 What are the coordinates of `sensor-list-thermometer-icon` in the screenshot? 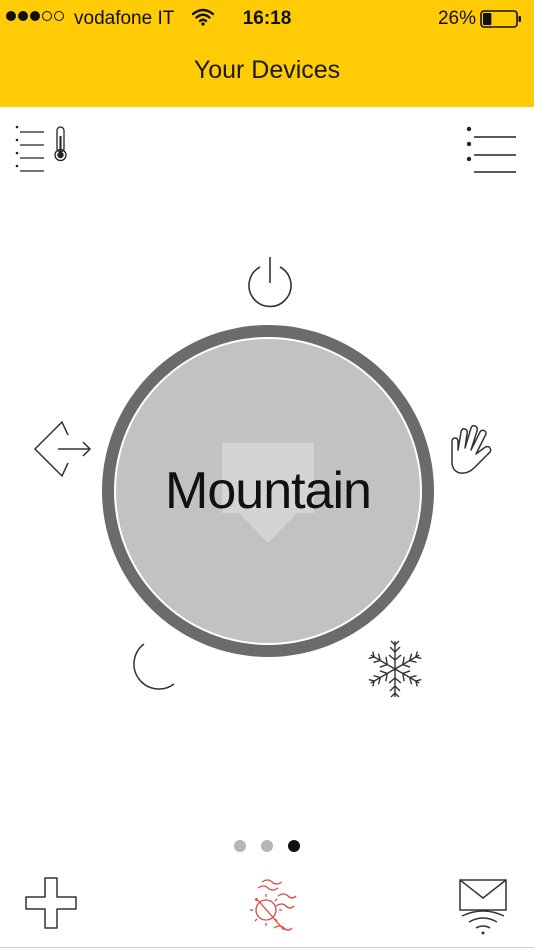 It's located at (43, 152).